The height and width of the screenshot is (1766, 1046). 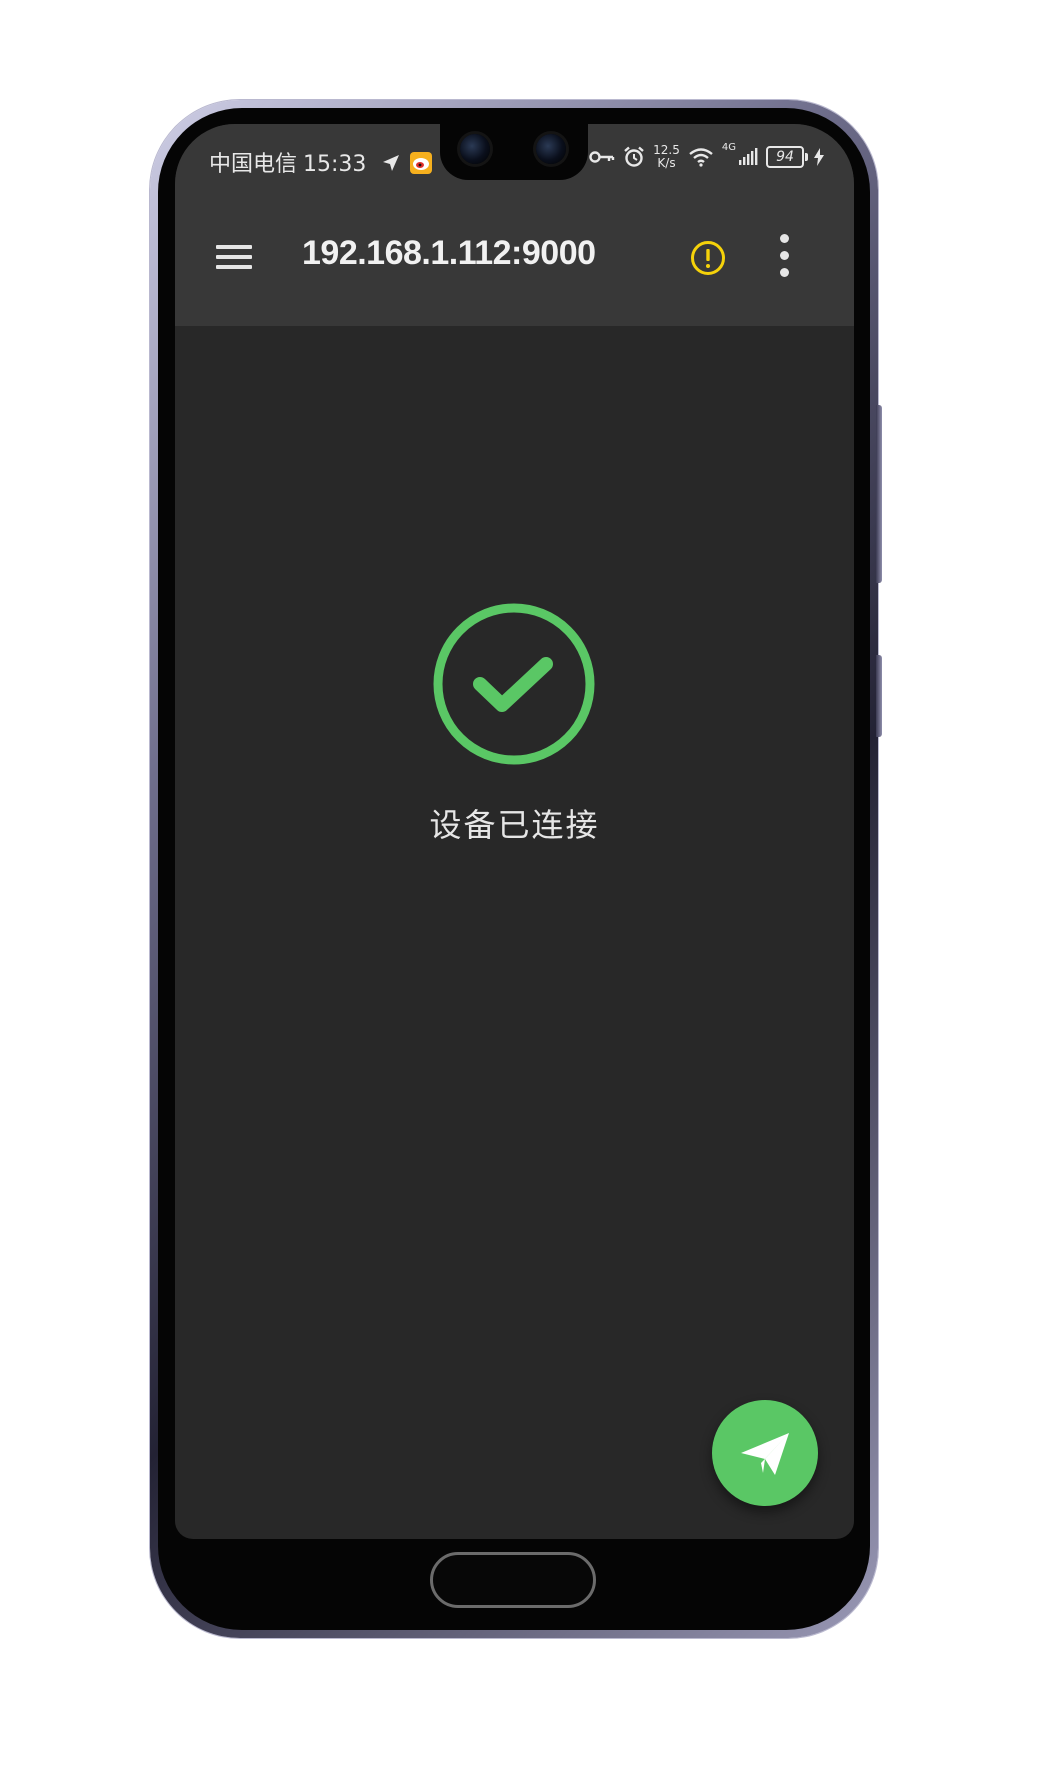 I want to click on power-button, so click(x=879, y=696).